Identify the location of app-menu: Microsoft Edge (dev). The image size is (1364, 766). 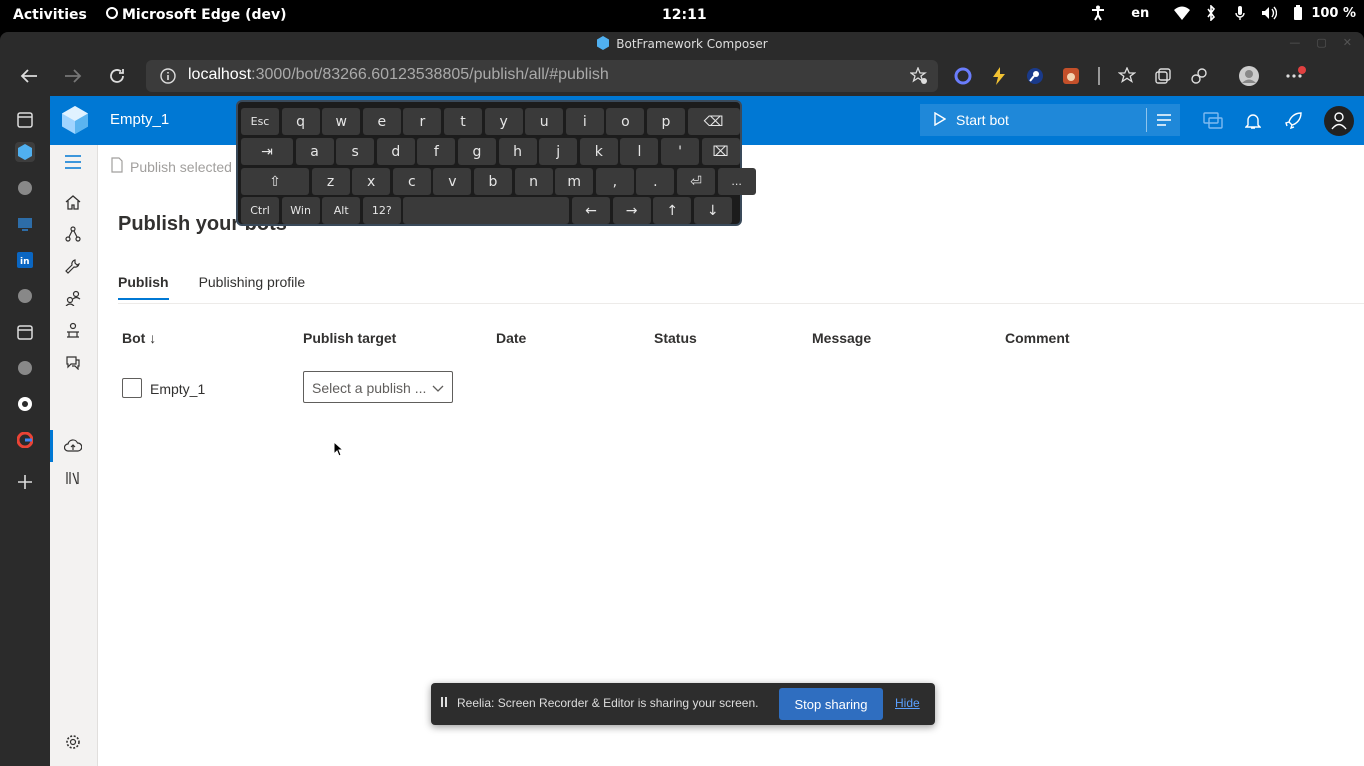
(196, 15).